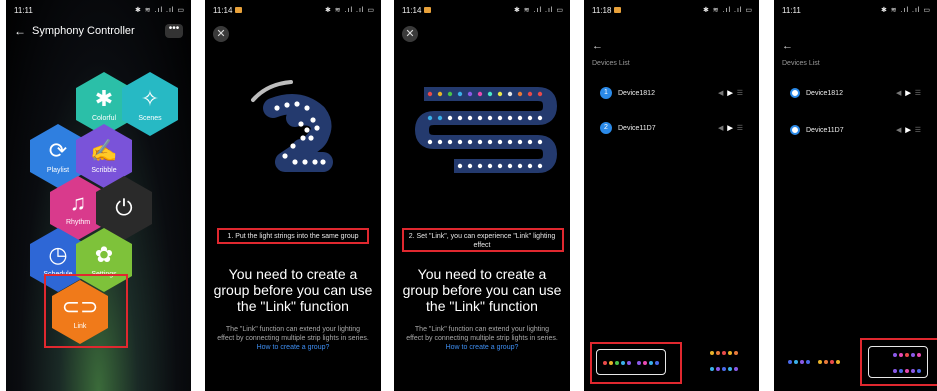 This screenshot has height=391, width=937. Describe the element at coordinates (104, 150) in the screenshot. I see `hand-draw-icon: ✍` at that location.